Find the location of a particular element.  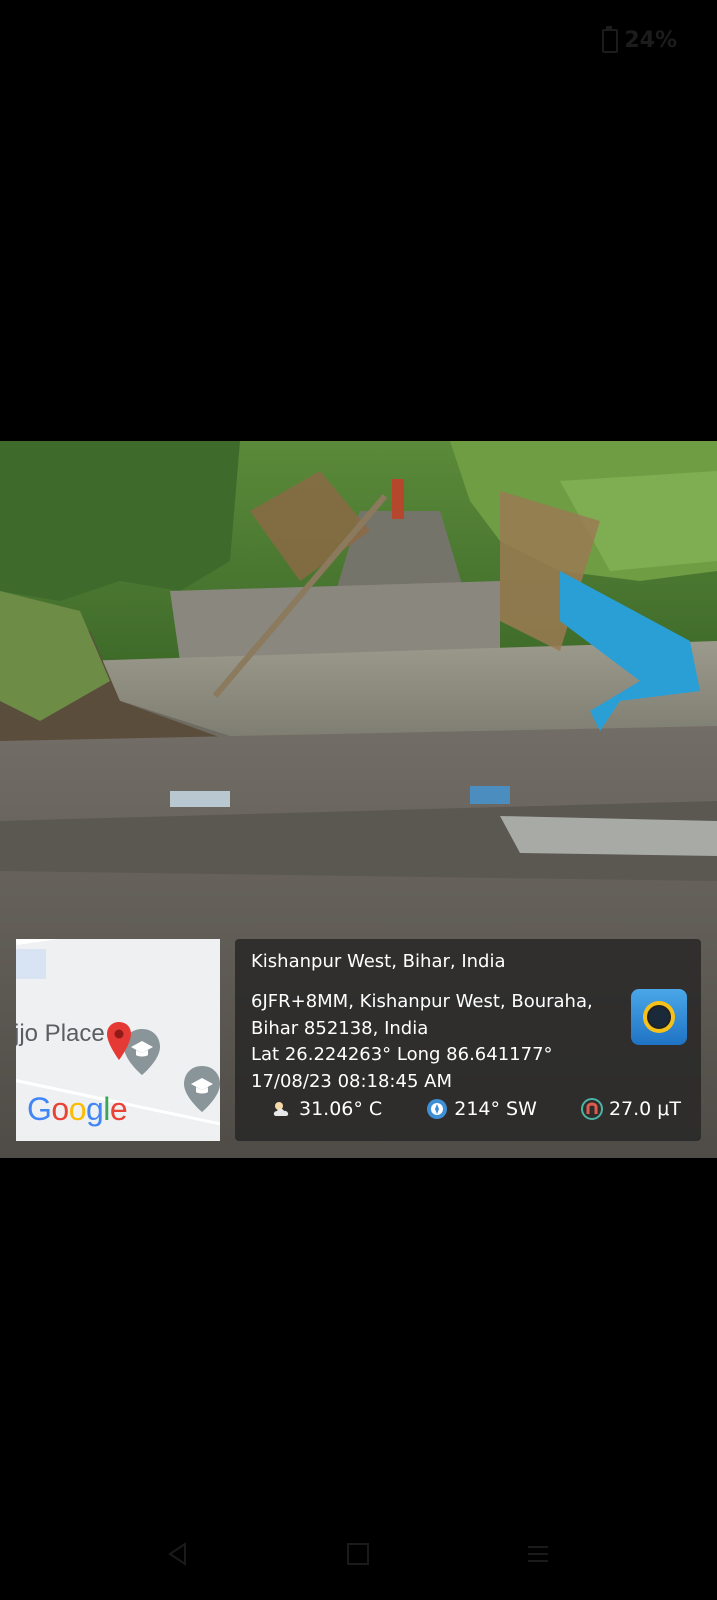

home-icon is located at coordinates (358, 1554).